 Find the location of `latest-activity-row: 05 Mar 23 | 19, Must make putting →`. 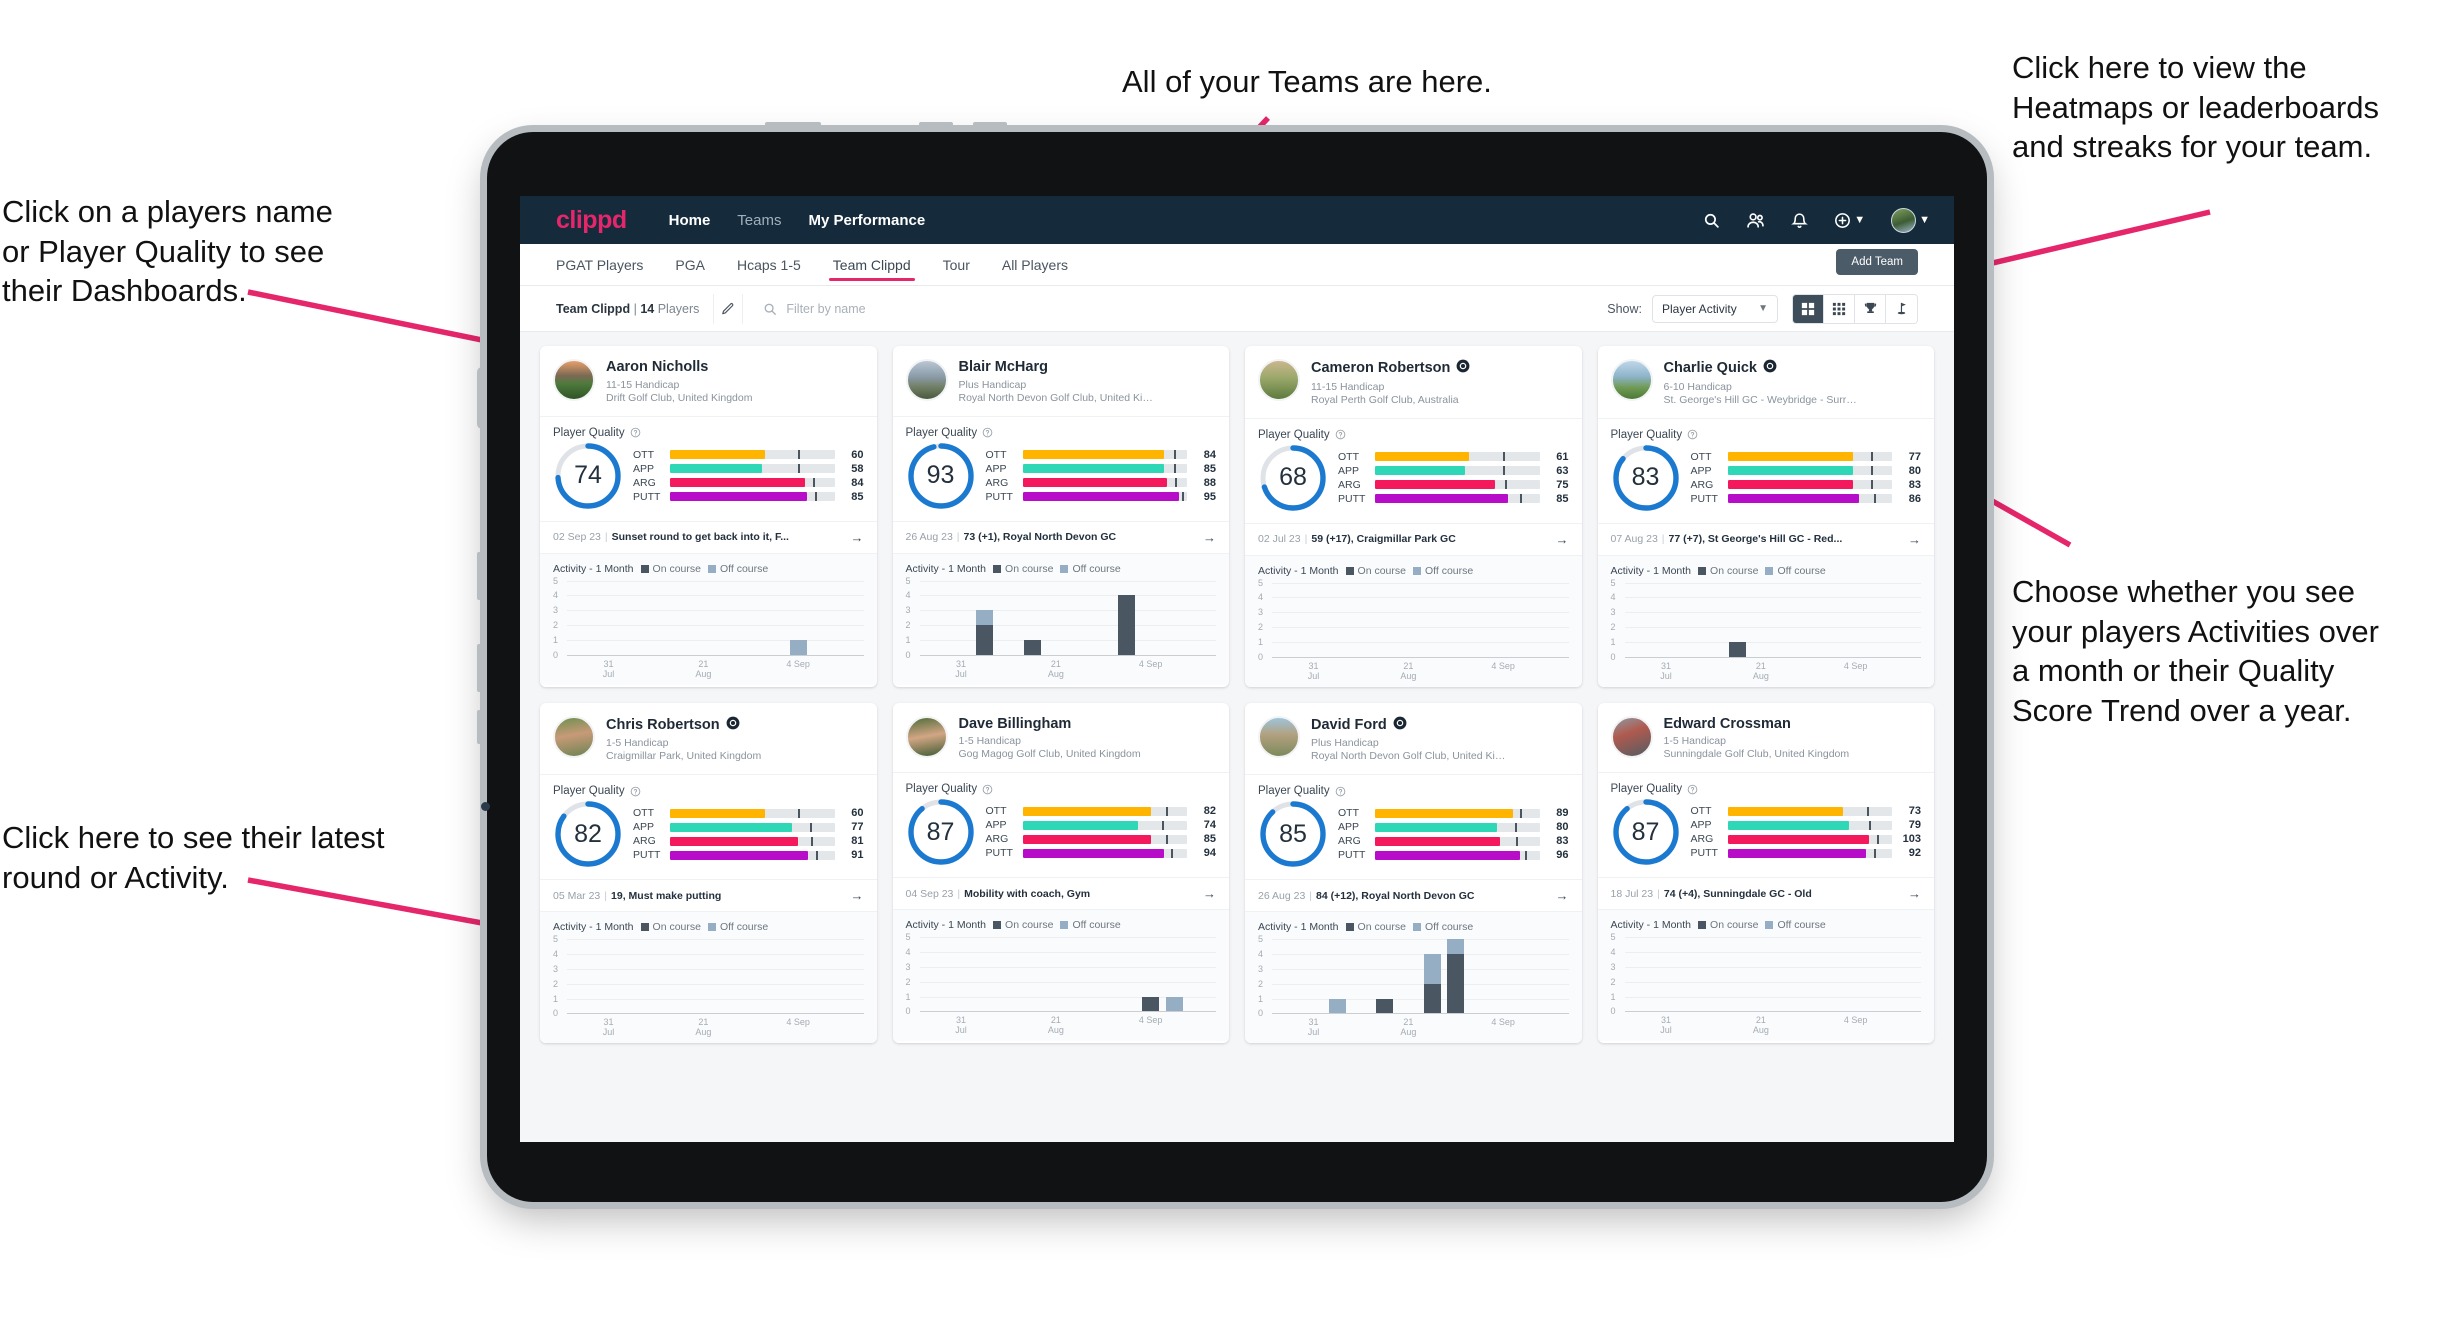

latest-activity-row: 05 Mar 23 | 19, Must make putting → is located at coordinates (708, 895).